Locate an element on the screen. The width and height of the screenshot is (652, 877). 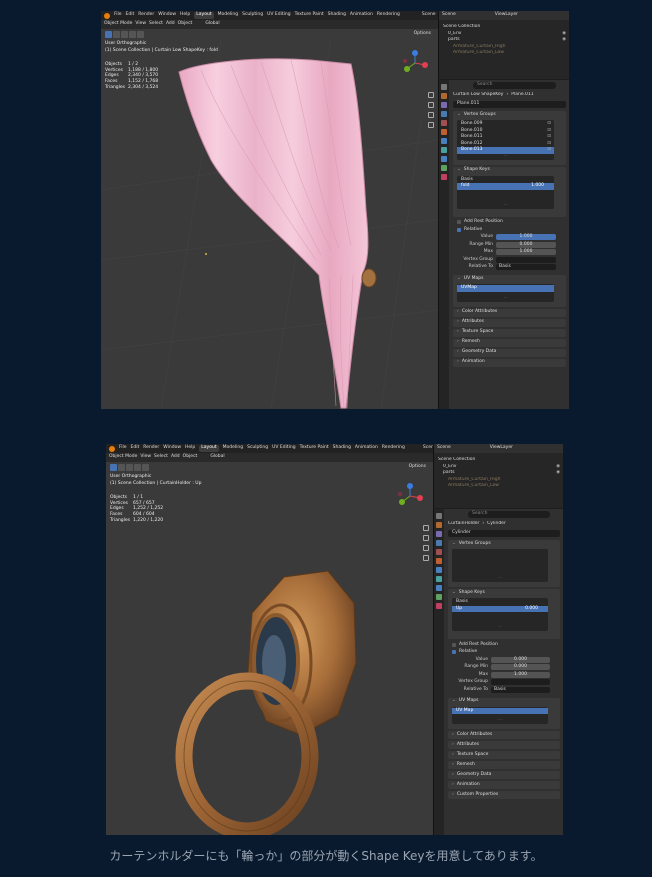
outliner-armature-low: Armature_Curtain_Low is located at coordinates (504, 53).